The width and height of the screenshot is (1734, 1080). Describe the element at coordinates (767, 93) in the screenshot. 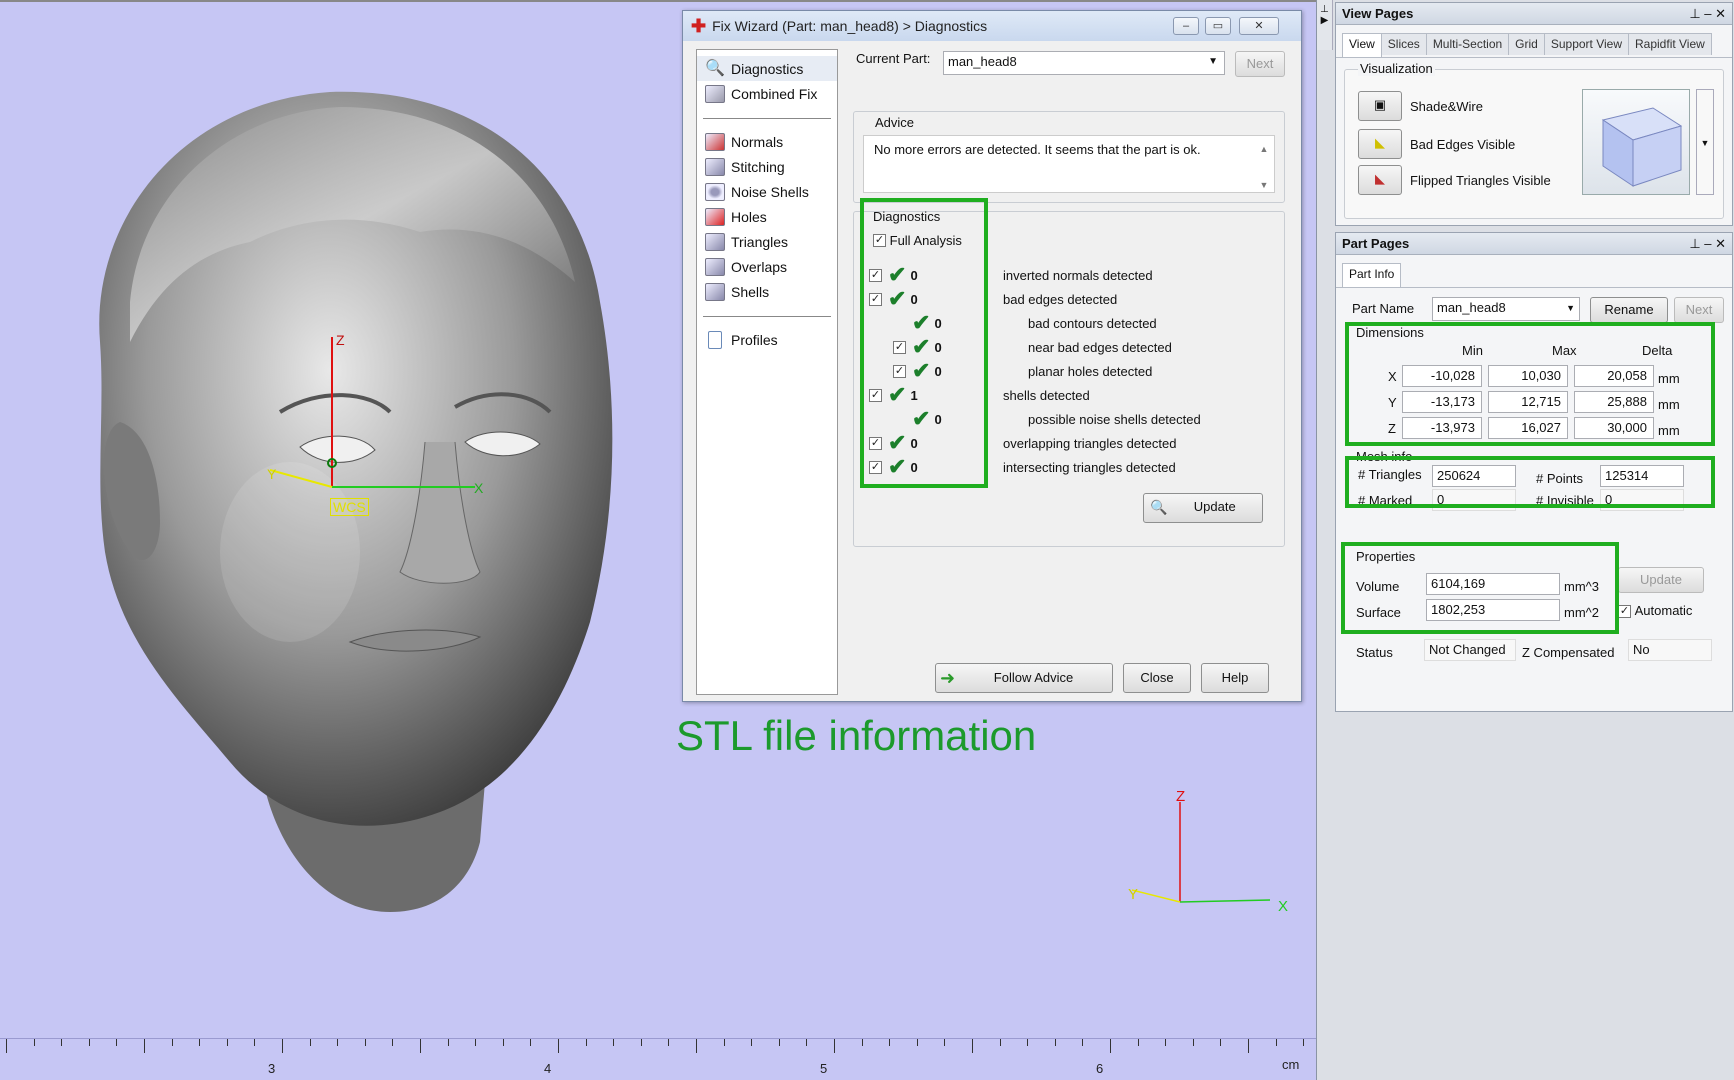

I see `nav-combined-fix: Combined Fix` at that location.